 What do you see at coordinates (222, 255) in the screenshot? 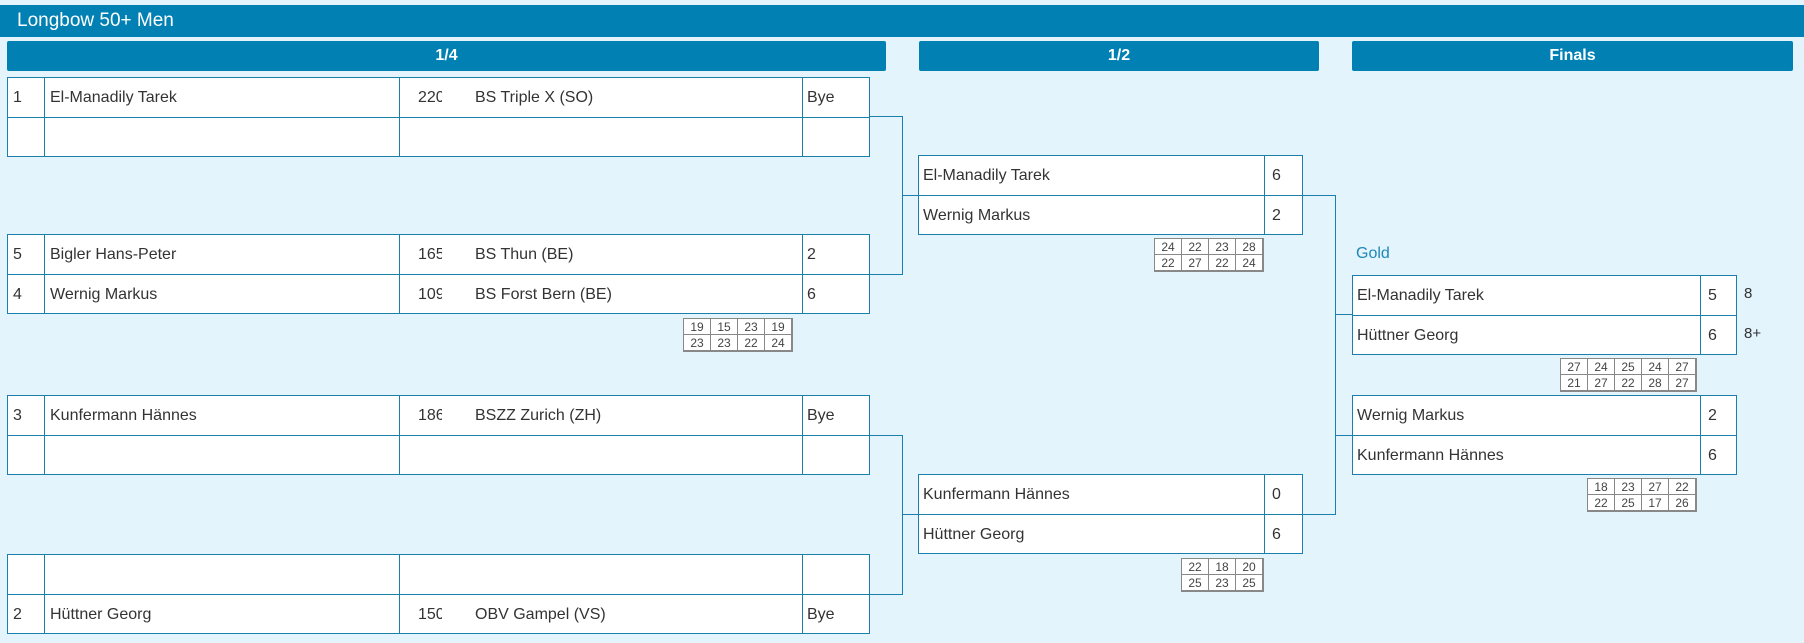
I see `archer-name: Bigler Hans-Peter` at bounding box center [222, 255].